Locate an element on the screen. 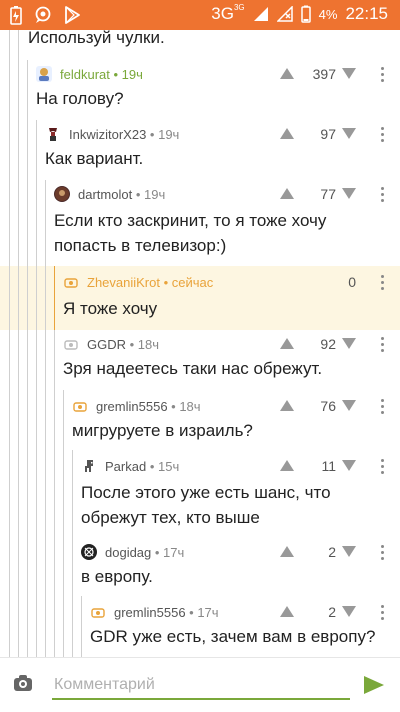  comment-item-own: ZhevaniiKrot • сейчас 0 Я тоже хочу is located at coordinates (200, 299).